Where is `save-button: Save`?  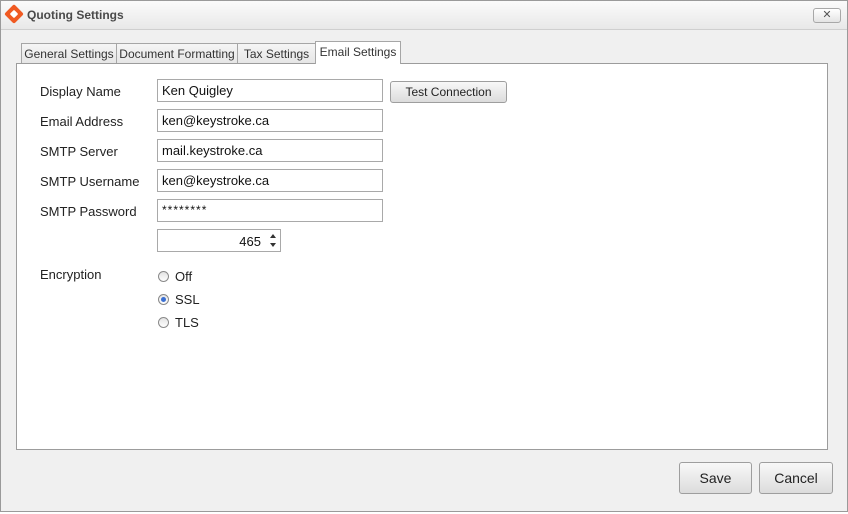 save-button: Save is located at coordinates (715, 478).